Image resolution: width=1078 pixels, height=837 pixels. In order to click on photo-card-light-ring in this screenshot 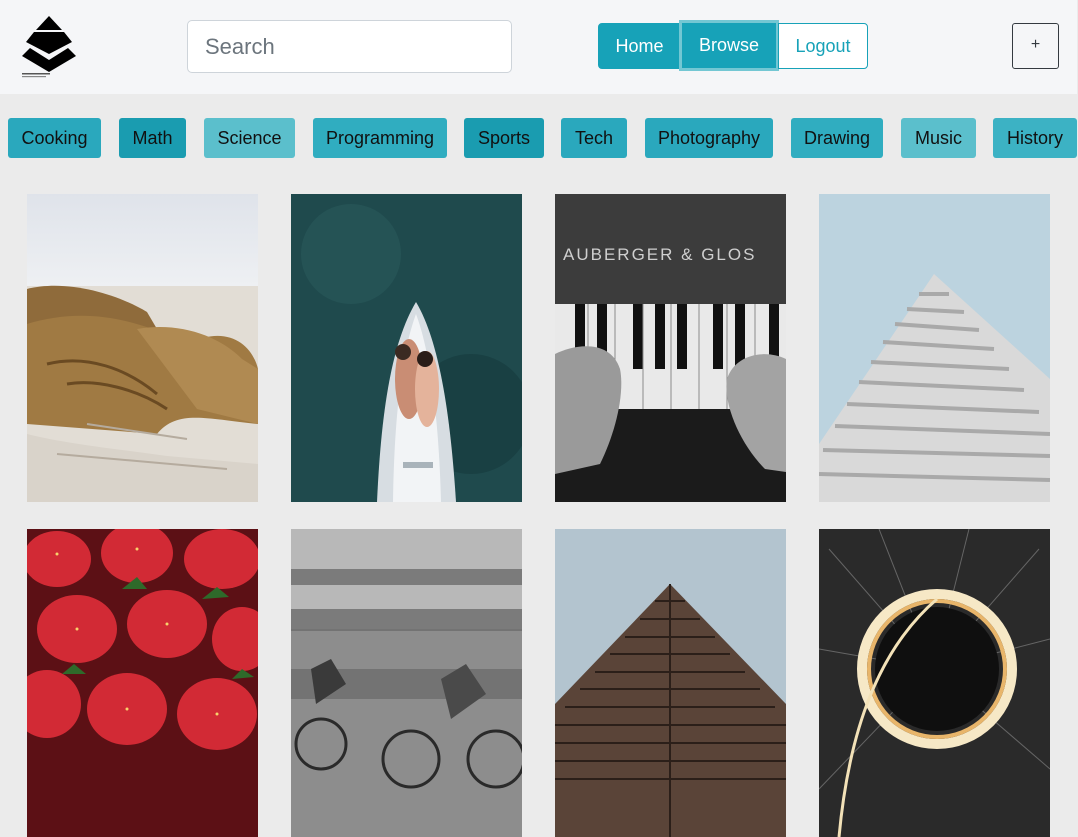, I will do `click(934, 683)`.